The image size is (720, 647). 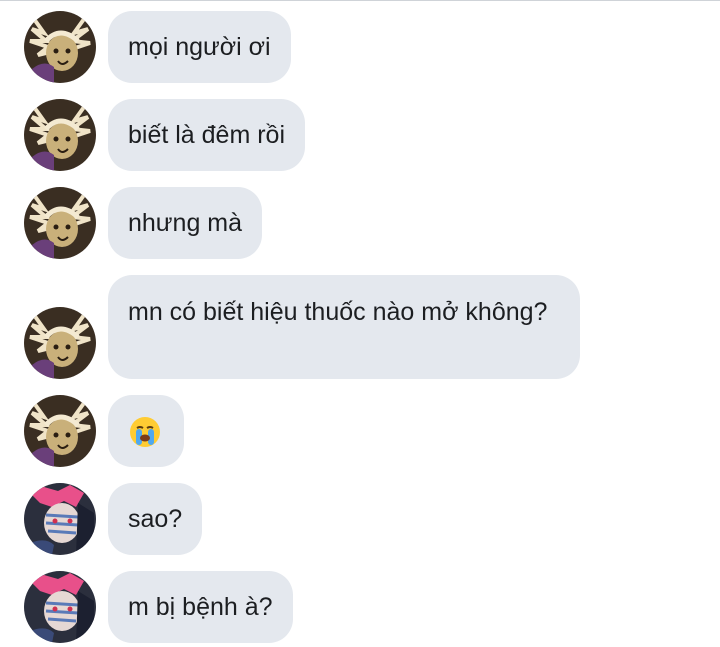 I want to click on message-bubble: nhưng mà, so click(x=185, y=223).